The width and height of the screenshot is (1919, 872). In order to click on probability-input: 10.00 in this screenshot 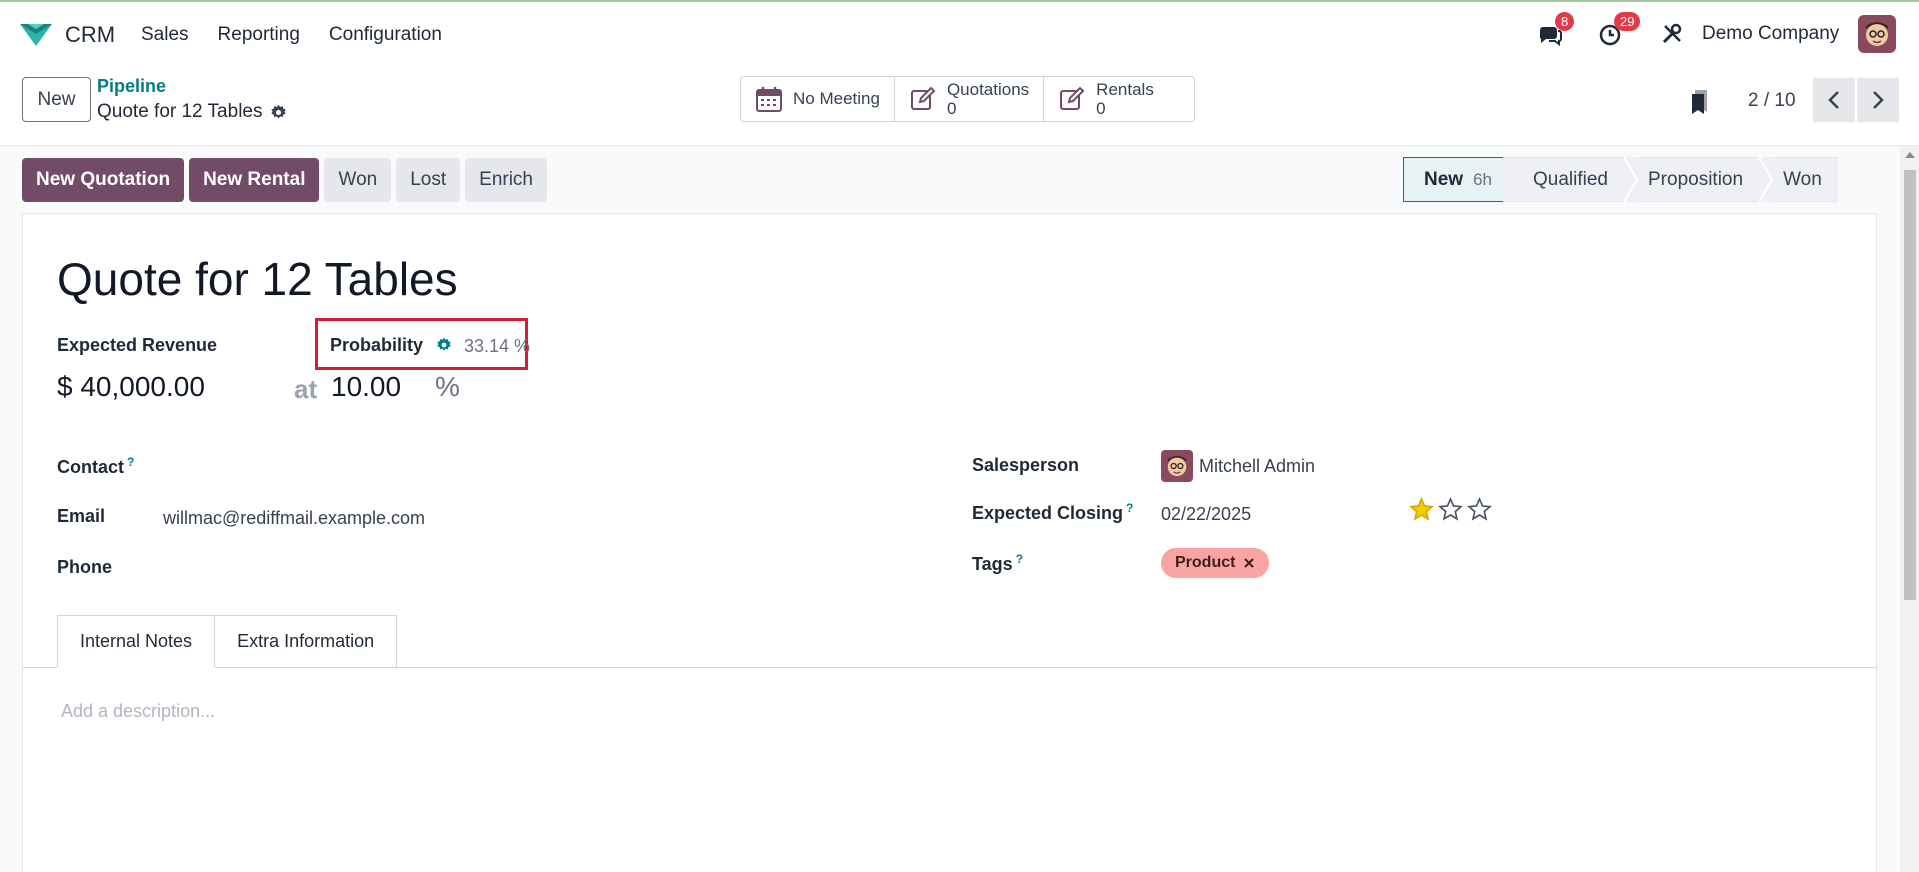, I will do `click(366, 387)`.